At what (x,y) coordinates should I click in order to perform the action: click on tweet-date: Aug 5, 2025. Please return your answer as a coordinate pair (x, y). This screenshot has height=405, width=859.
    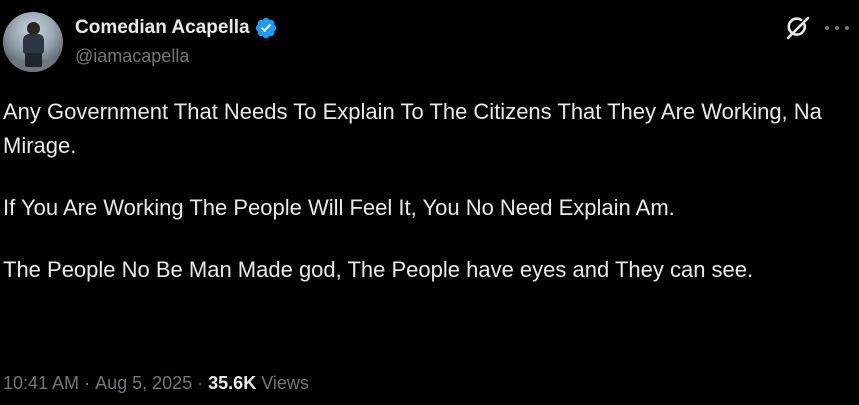
    Looking at the image, I should click on (143, 383).